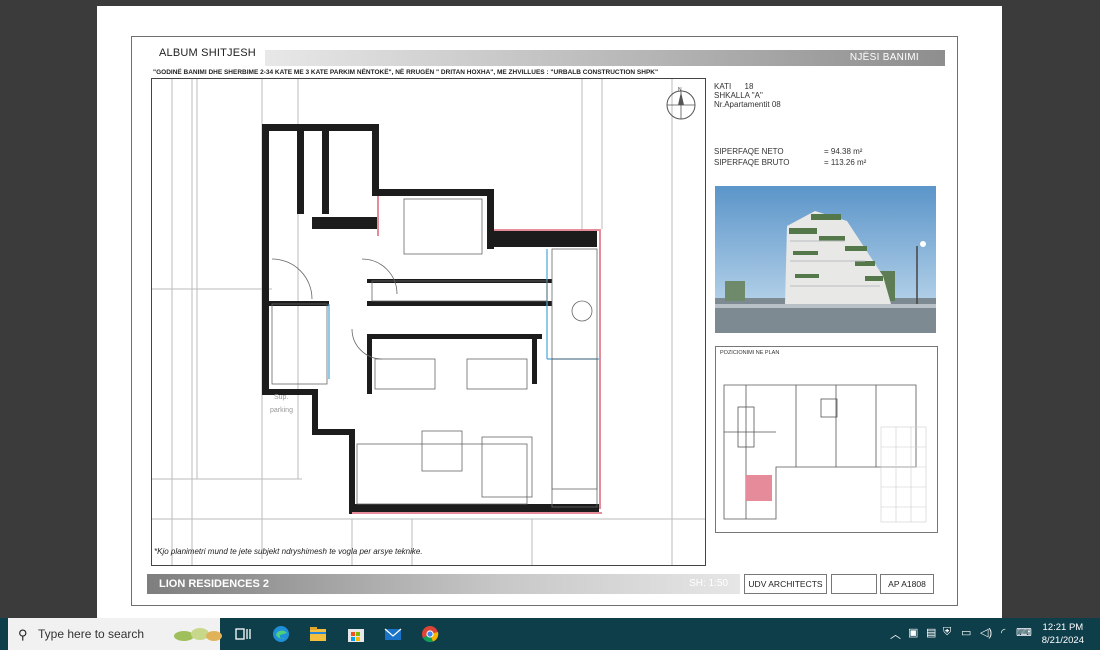 The image size is (1100, 650). Describe the element at coordinates (23, 634) in the screenshot. I see `search-icon: ⚲` at that location.